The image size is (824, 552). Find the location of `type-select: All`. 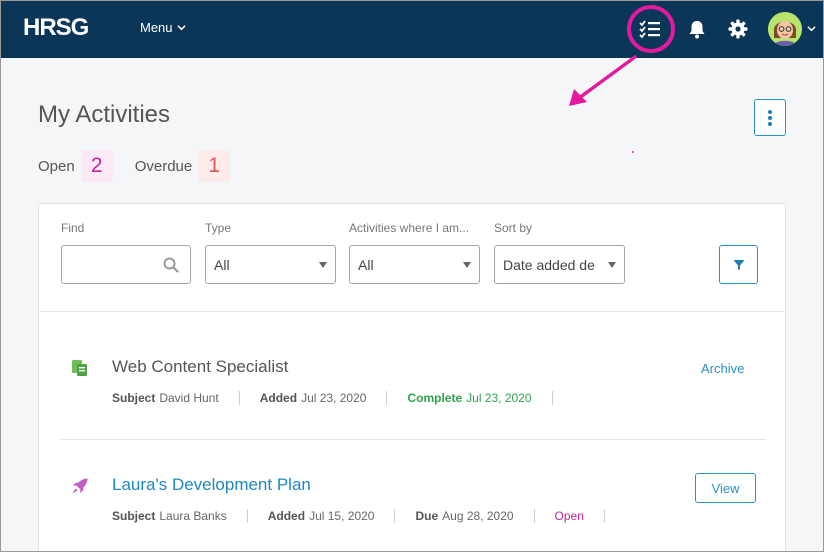

type-select: All is located at coordinates (270, 264).